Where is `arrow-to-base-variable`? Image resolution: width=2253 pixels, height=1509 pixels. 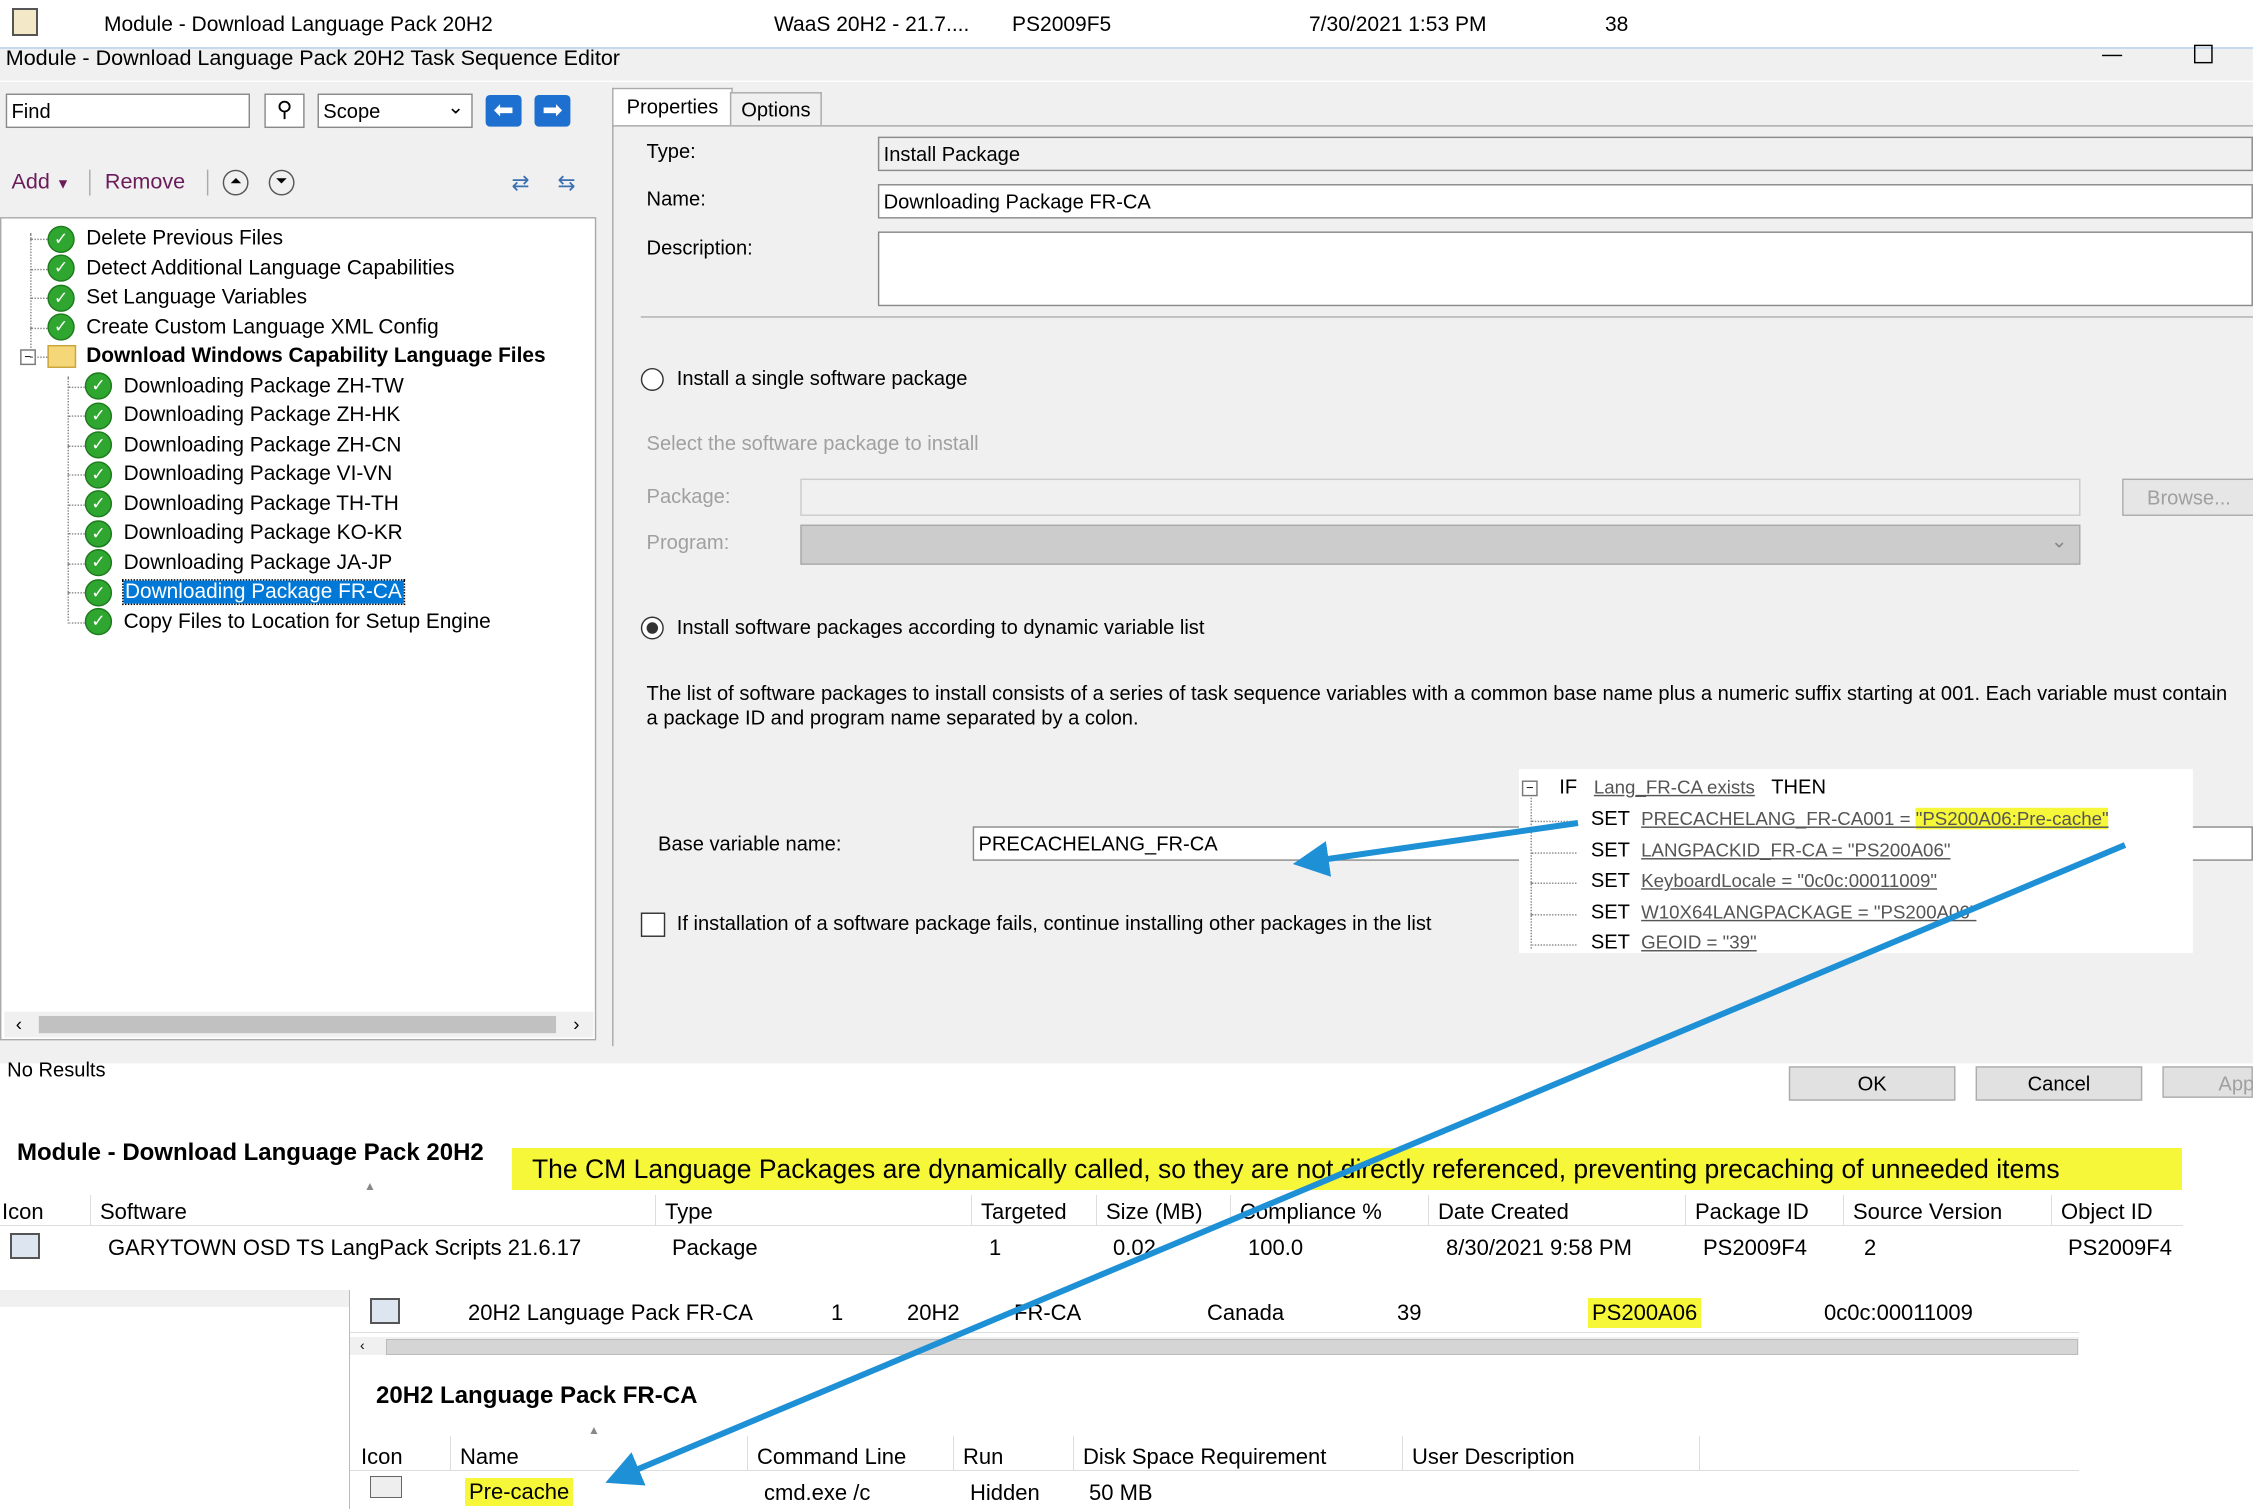
arrow-to-base-variable is located at coordinates (1435, 848).